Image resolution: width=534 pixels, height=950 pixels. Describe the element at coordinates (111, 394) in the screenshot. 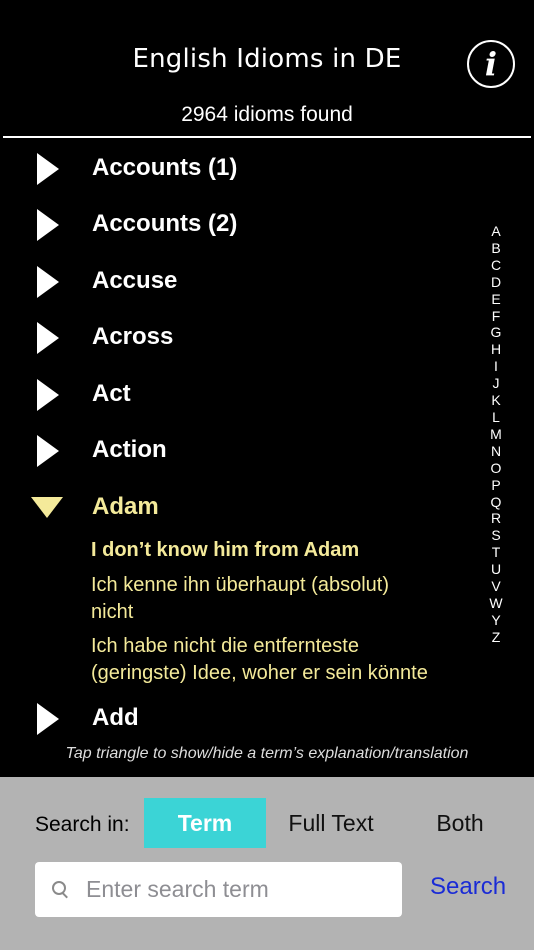

I see `term-label: Act` at that location.